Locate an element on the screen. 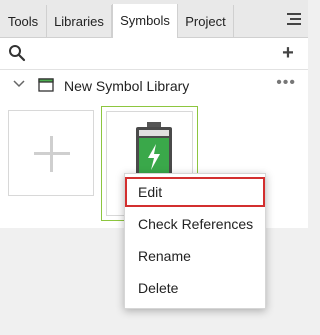 Image resolution: width=320 pixels, height=335 pixels. menu-item-rename: Rename is located at coordinates (195, 256).